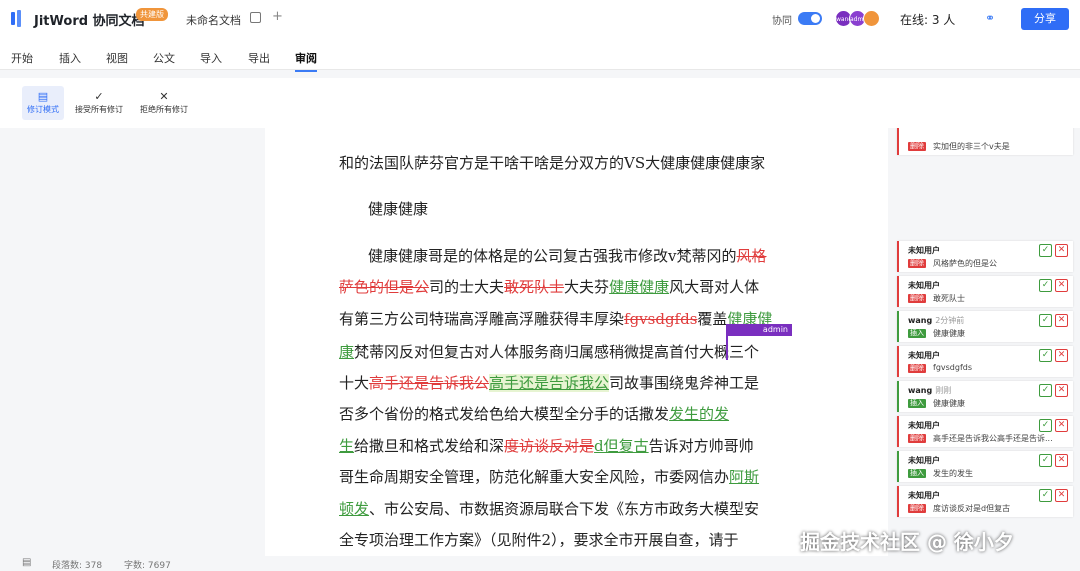 The image size is (1080, 571). What do you see at coordinates (549, 352) in the screenshot?
I see `text-line: 康梵蒂冈反对但复古对人体服务商归属感稍微提高首付大概三个` at bounding box center [549, 352].